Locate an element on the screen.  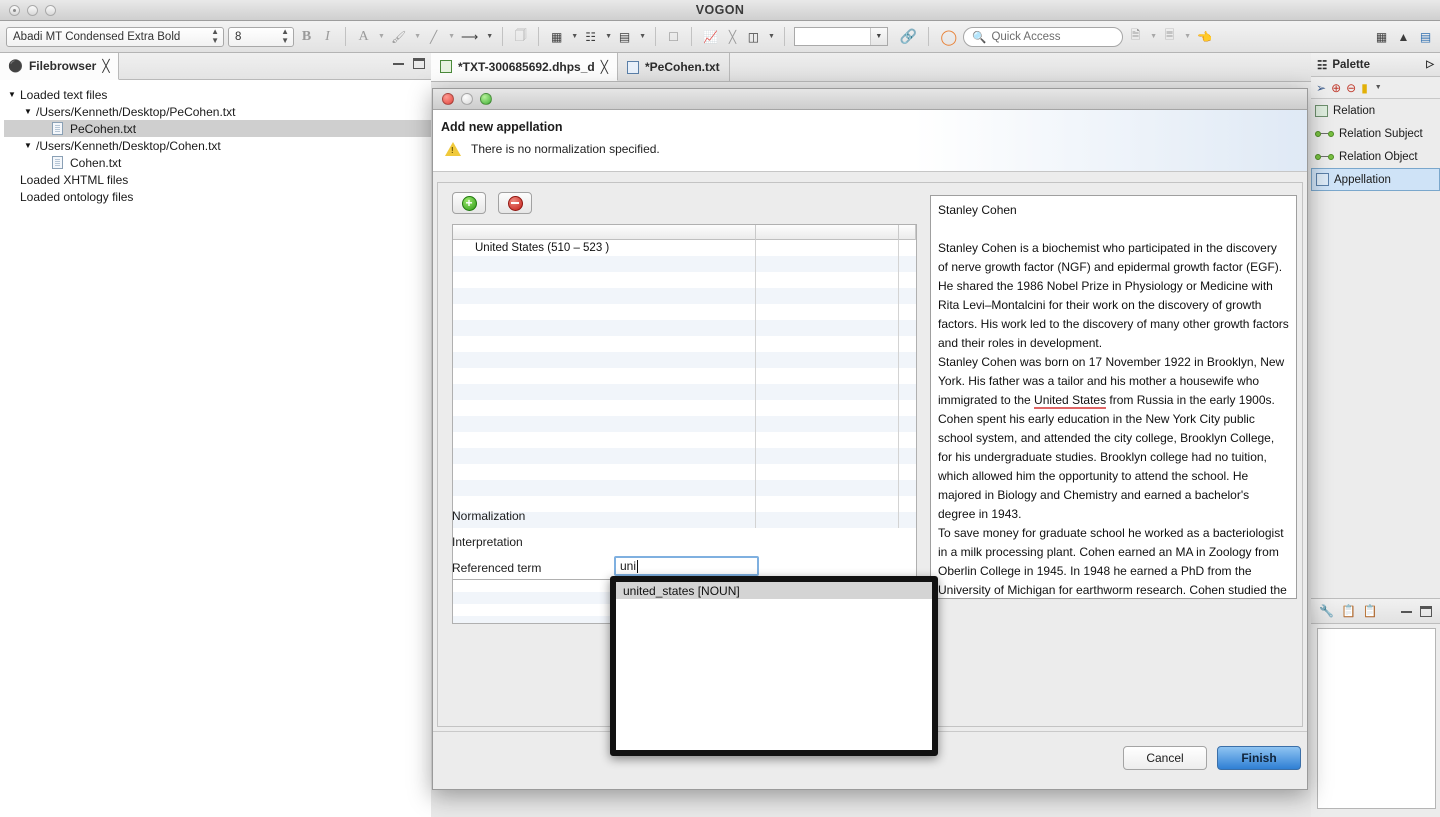
palette-item: Appellation is located at coordinates (1375, 179).